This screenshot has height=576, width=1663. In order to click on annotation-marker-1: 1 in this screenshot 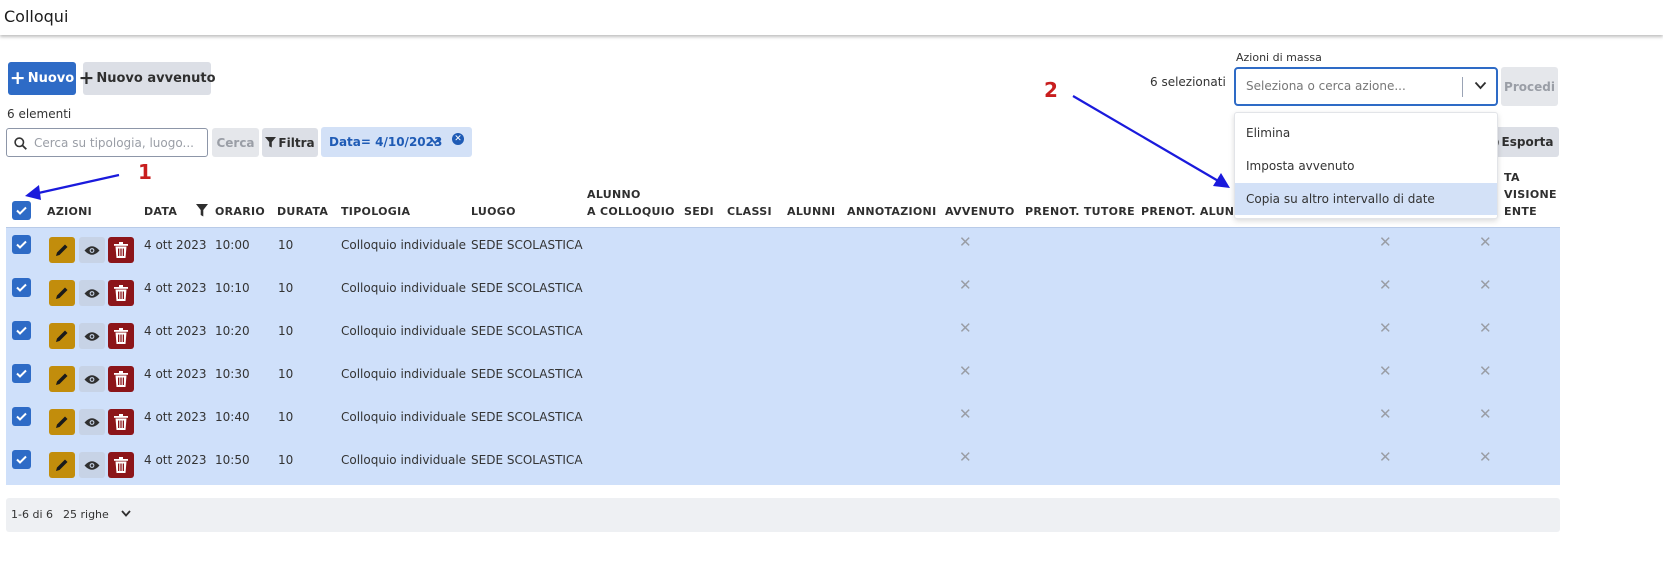, I will do `click(145, 172)`.